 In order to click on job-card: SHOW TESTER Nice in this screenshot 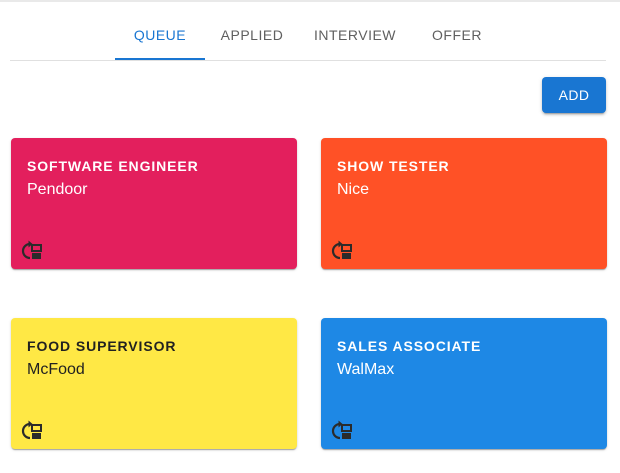, I will do `click(464, 203)`.